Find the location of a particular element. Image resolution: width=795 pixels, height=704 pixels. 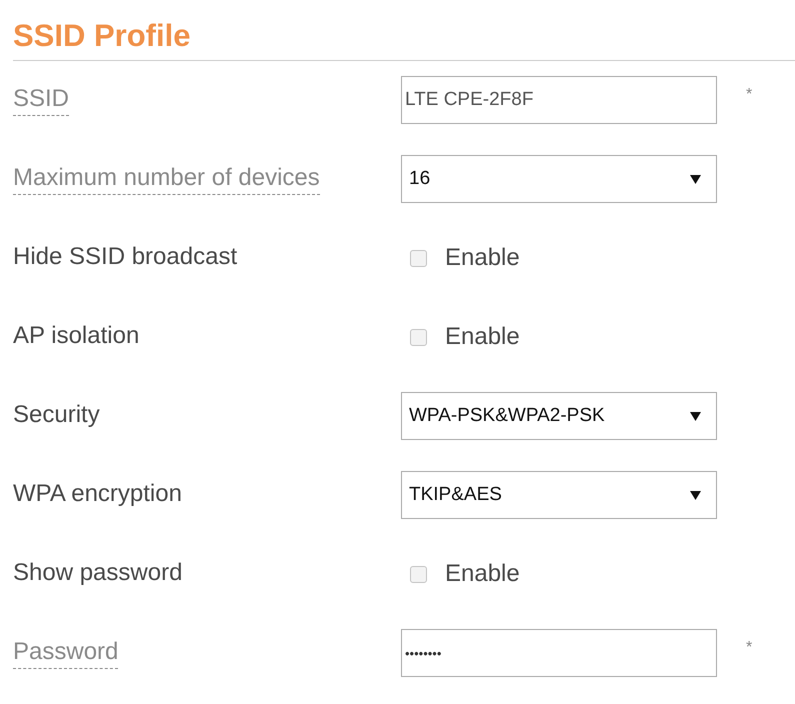

page-title: SSID Profile is located at coordinates (102, 36).